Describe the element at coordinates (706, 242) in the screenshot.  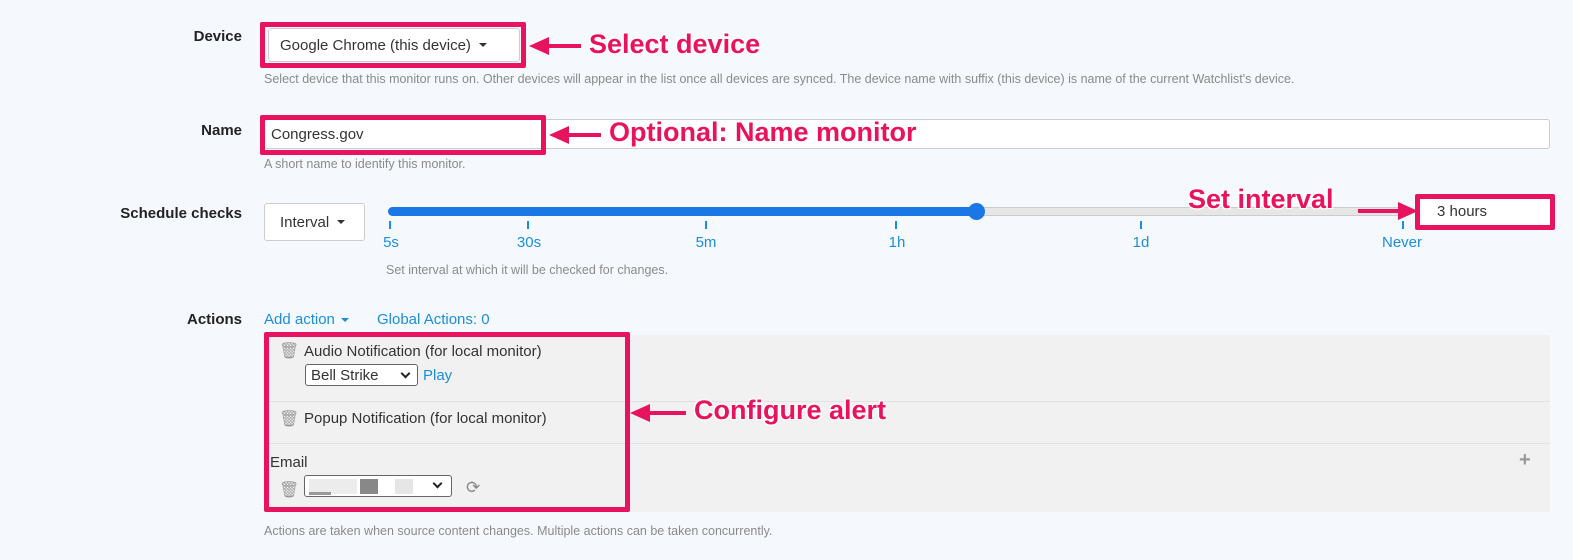
I see `tick-label-5m: 5m` at that location.